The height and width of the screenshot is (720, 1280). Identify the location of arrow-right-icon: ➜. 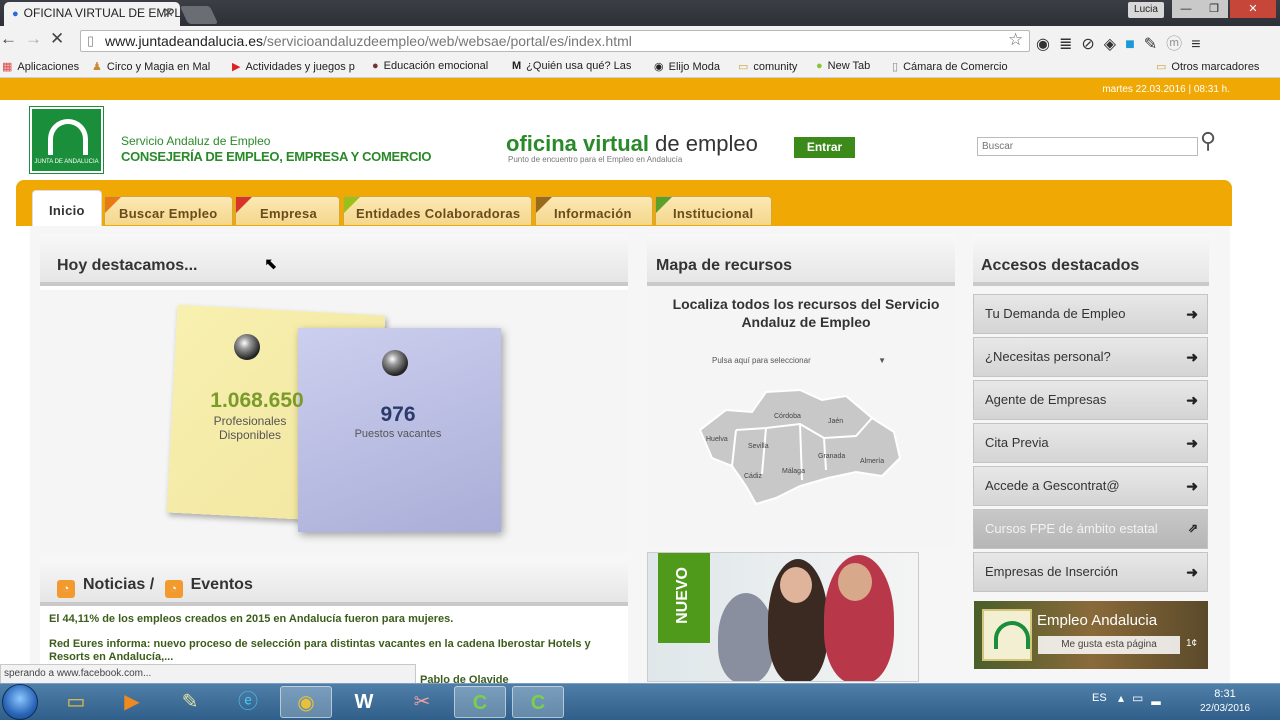
(1192, 400).